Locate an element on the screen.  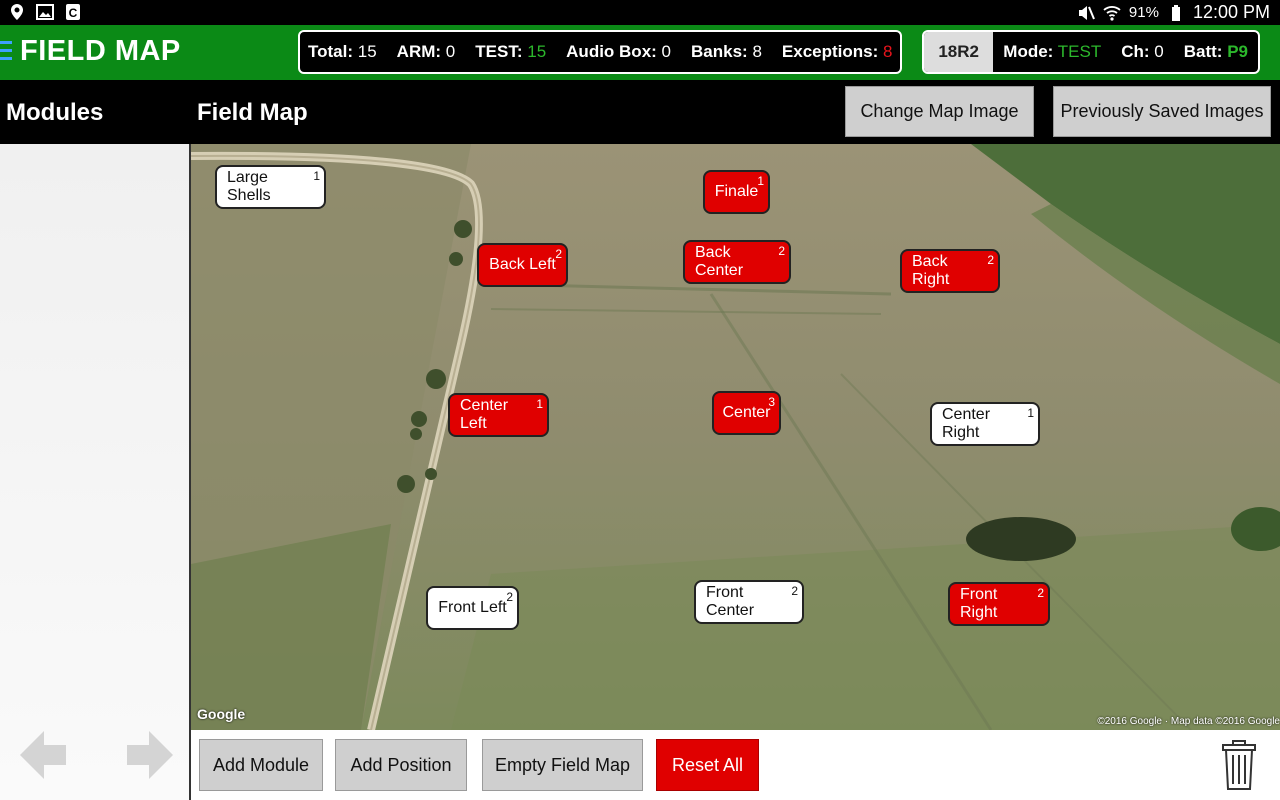
stat-test: TEST: 15 is located at coordinates (511, 51).